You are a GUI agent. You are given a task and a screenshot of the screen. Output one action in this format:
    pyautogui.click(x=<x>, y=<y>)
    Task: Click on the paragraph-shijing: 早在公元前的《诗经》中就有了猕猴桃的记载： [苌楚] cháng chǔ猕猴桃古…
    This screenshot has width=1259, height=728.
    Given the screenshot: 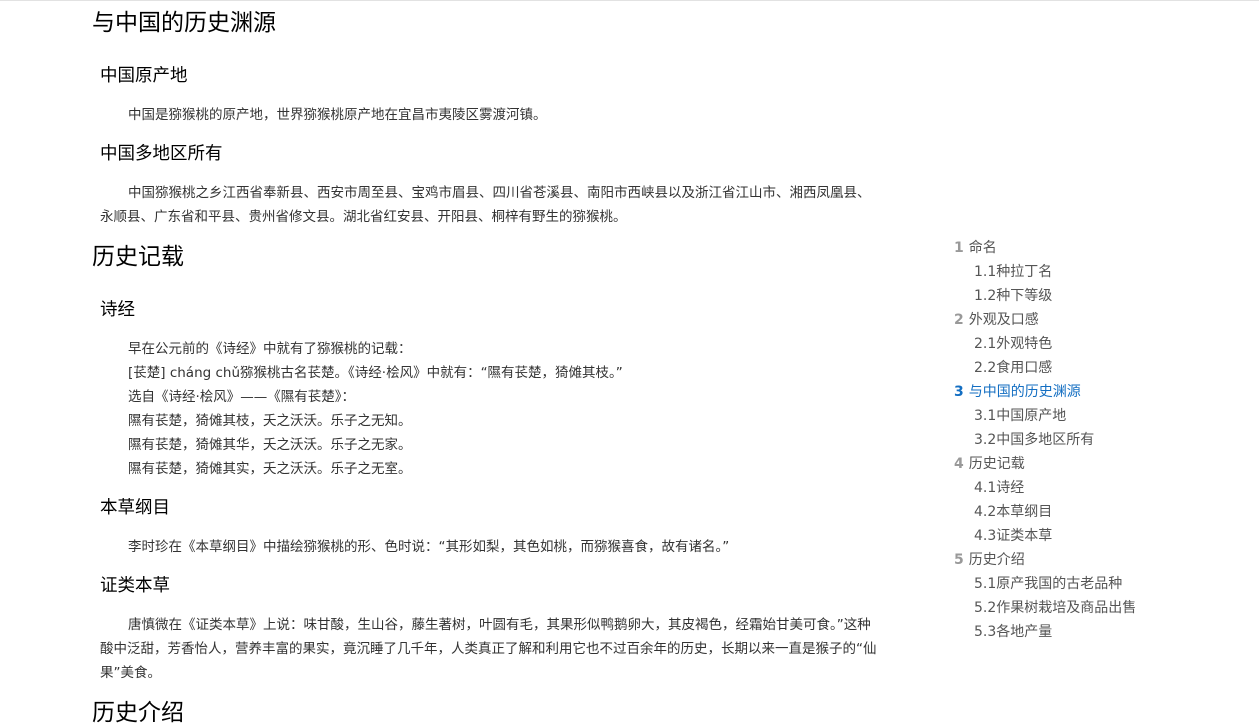 What is the action you would take?
    pyautogui.click(x=505, y=409)
    